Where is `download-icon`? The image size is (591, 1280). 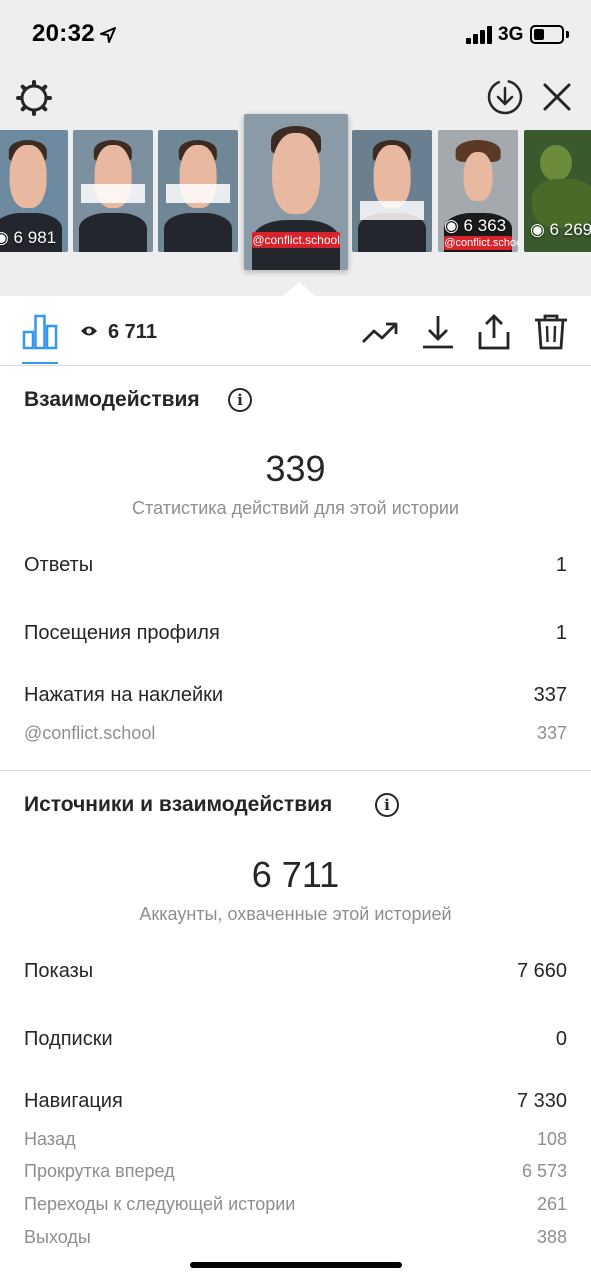
download-icon is located at coordinates (438, 332).